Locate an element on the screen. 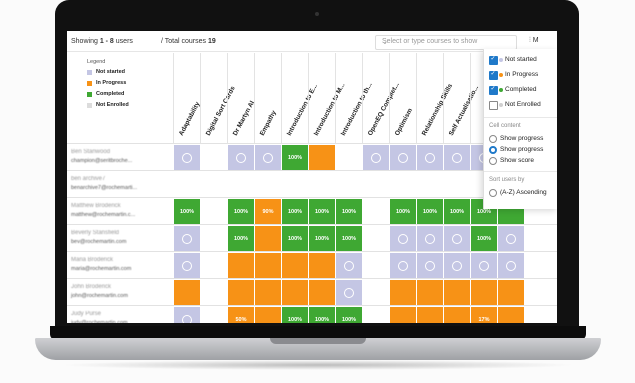  course-header: Empathy is located at coordinates (268, 98).